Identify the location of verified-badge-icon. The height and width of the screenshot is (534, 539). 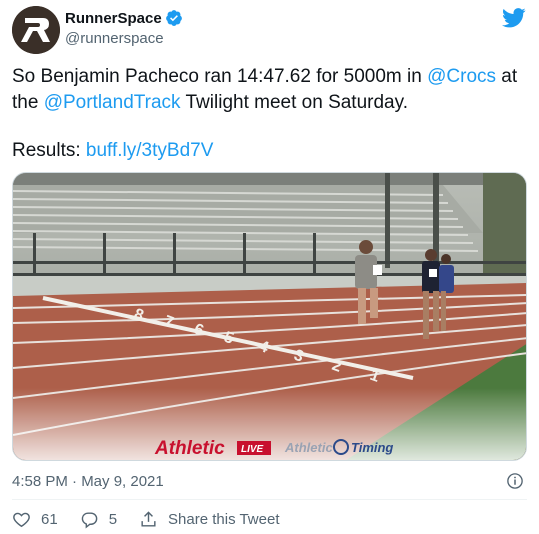
(173, 18).